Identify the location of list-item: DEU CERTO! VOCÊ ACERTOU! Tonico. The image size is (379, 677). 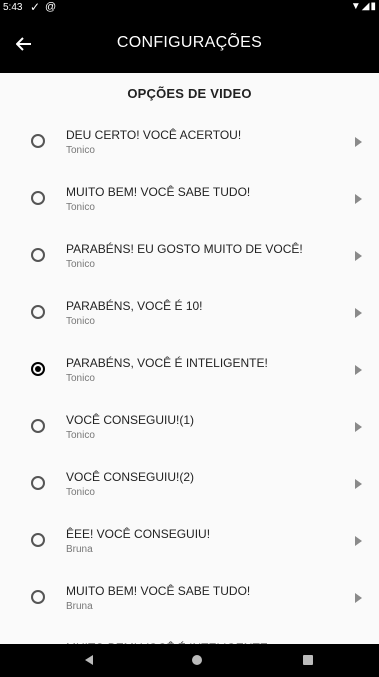
(189, 141).